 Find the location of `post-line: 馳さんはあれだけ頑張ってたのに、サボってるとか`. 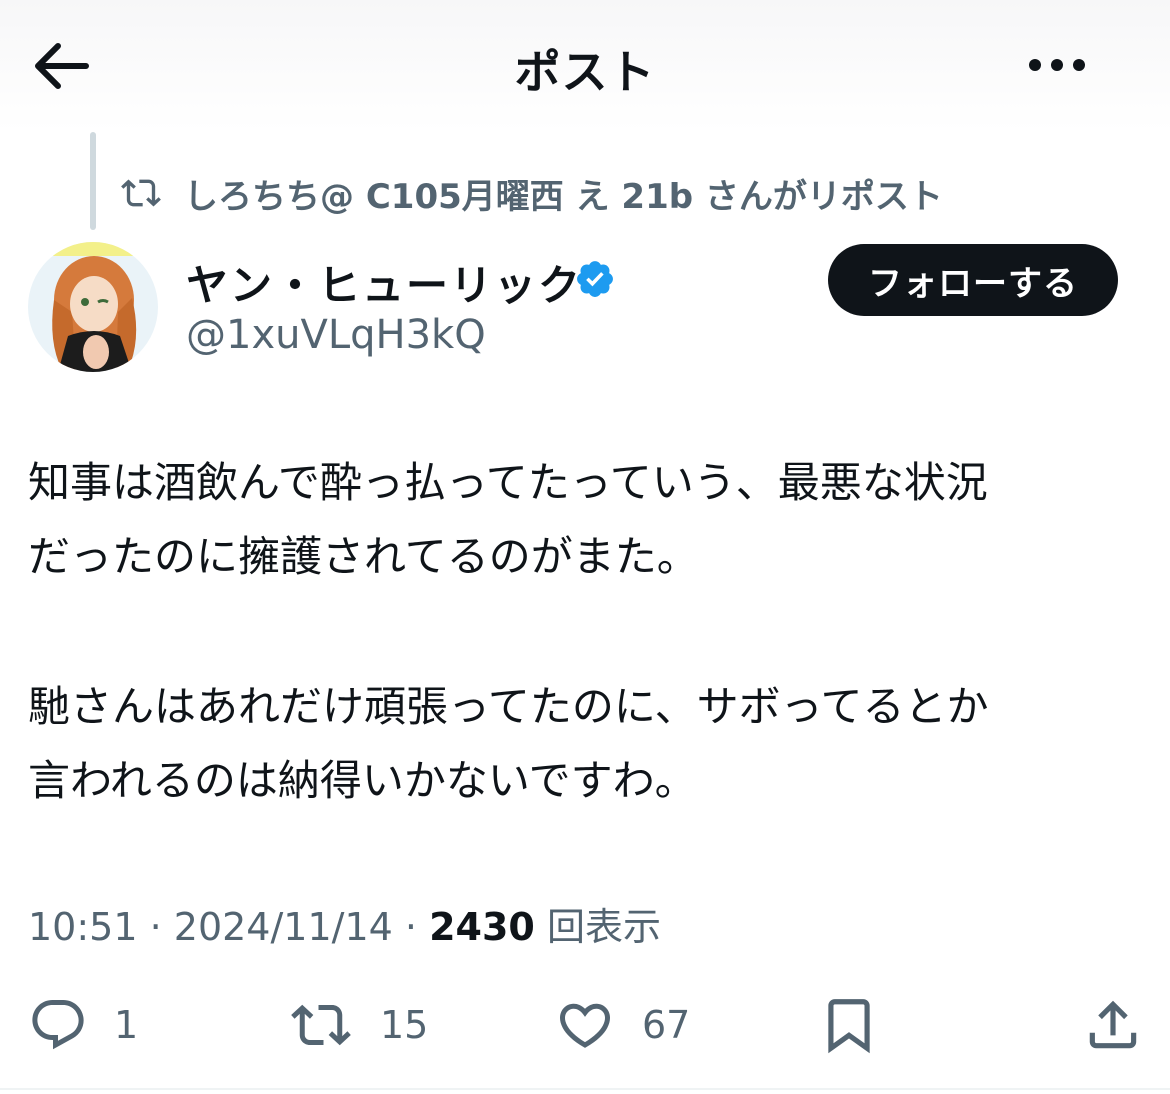

post-line: 馳さんはあれだけ頑張ってたのに、サボってるとか is located at coordinates (508, 706).